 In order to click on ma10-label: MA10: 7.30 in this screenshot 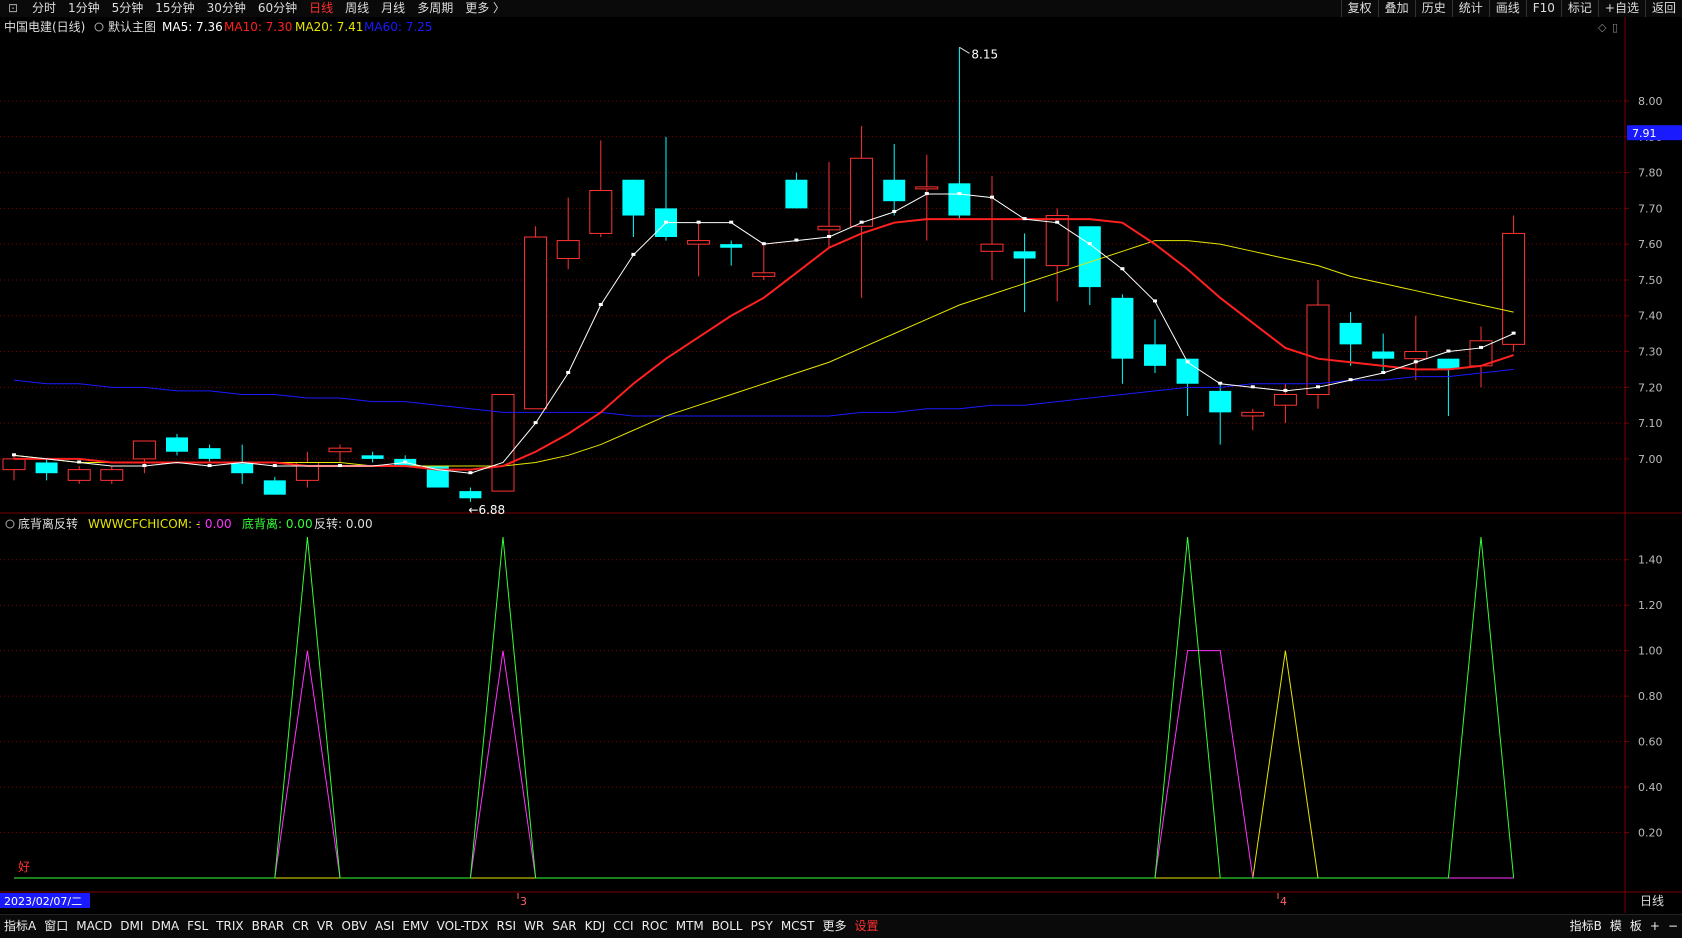, I will do `click(258, 27)`.